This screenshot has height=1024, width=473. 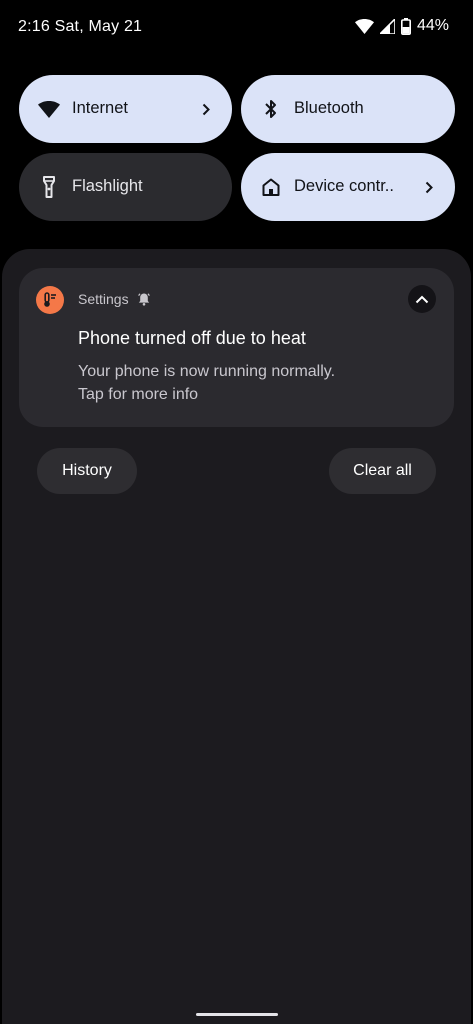 What do you see at coordinates (138, 394) in the screenshot?
I see `notification-body-line: Tap for more info` at bounding box center [138, 394].